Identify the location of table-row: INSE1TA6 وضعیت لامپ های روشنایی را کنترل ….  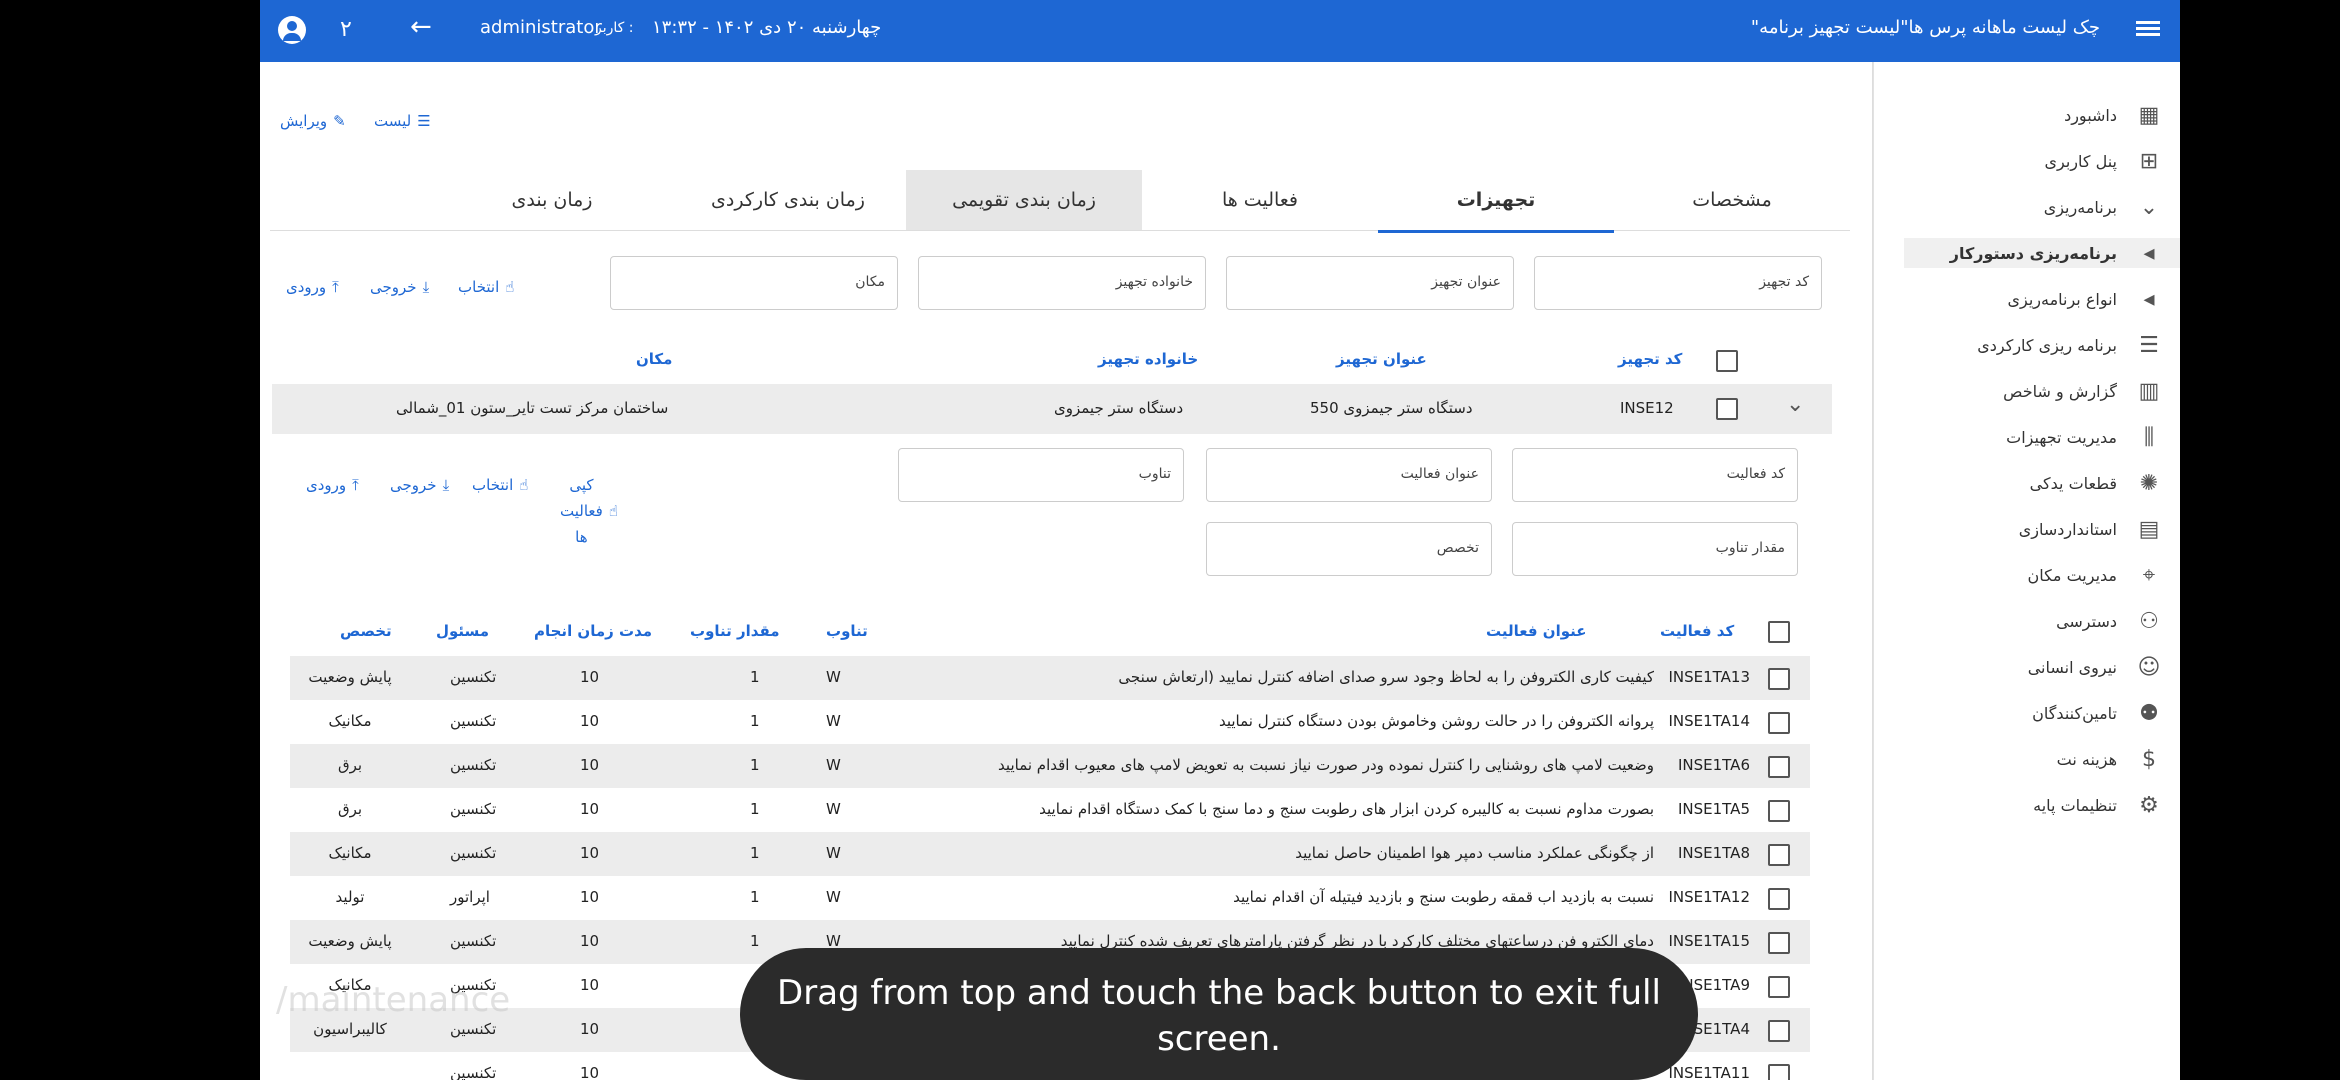
(1050, 766).